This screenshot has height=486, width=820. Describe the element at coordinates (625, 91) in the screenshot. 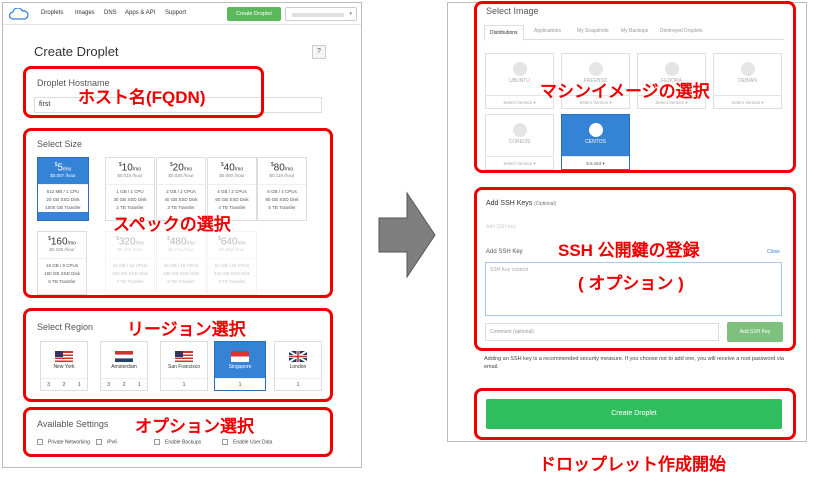

I see `image-annotation: マシンイメージの選択` at that location.